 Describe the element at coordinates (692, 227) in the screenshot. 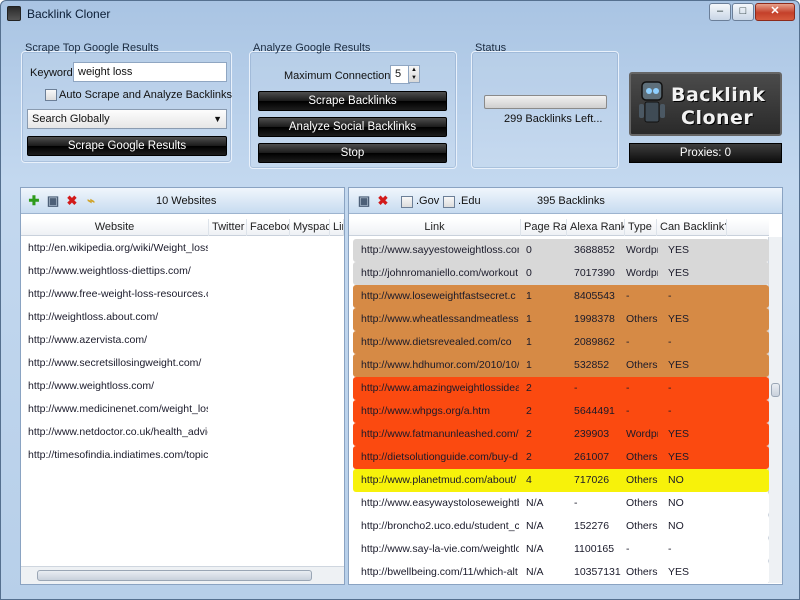

I see `header-can-backlink: Can Backlink?` at that location.